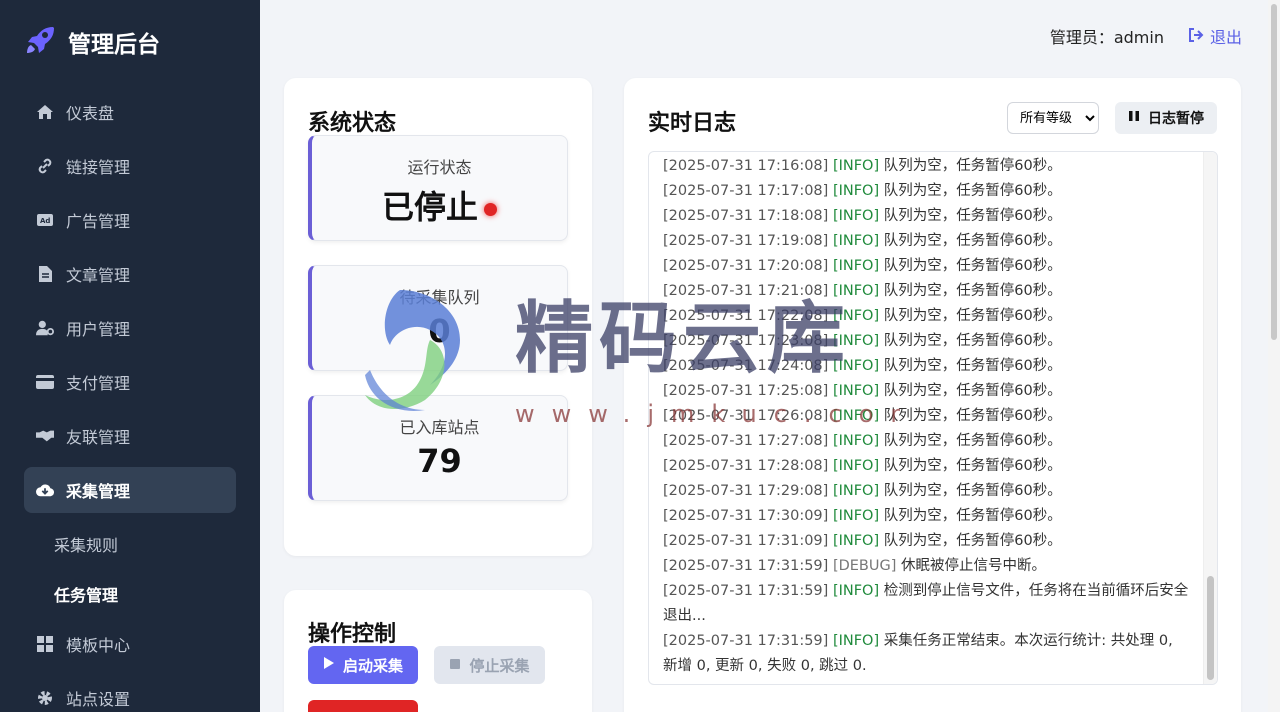  I want to click on sidebar-item-9: 站点设置, so click(130, 693).